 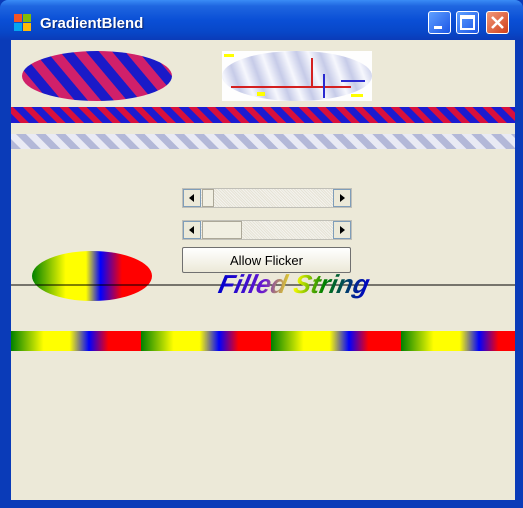 What do you see at coordinates (266, 260) in the screenshot?
I see `allow-flicker-button: Allow Flicker` at bounding box center [266, 260].